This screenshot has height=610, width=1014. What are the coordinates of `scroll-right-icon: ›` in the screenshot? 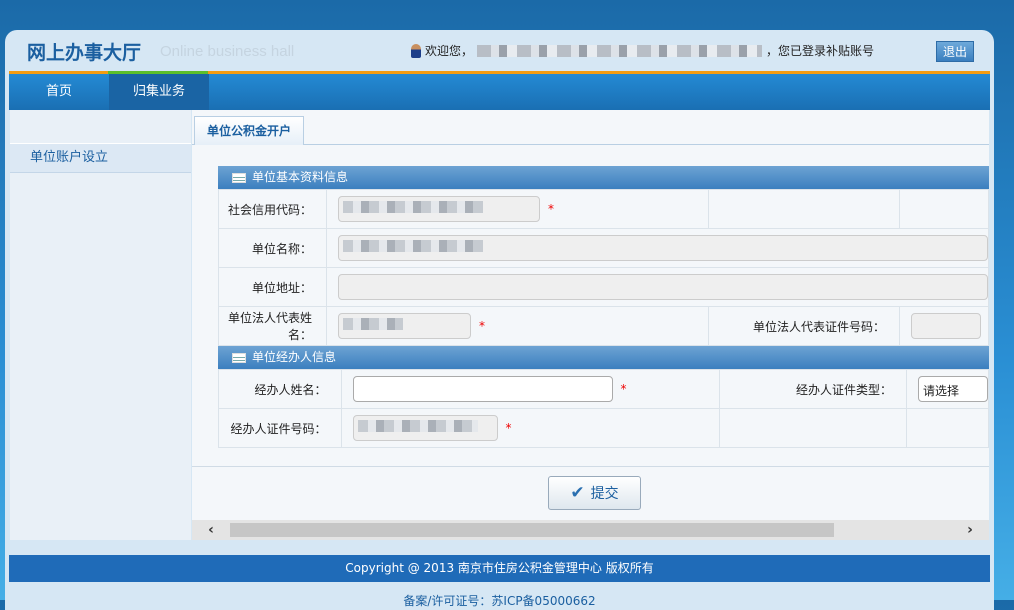 It's located at (970, 530).